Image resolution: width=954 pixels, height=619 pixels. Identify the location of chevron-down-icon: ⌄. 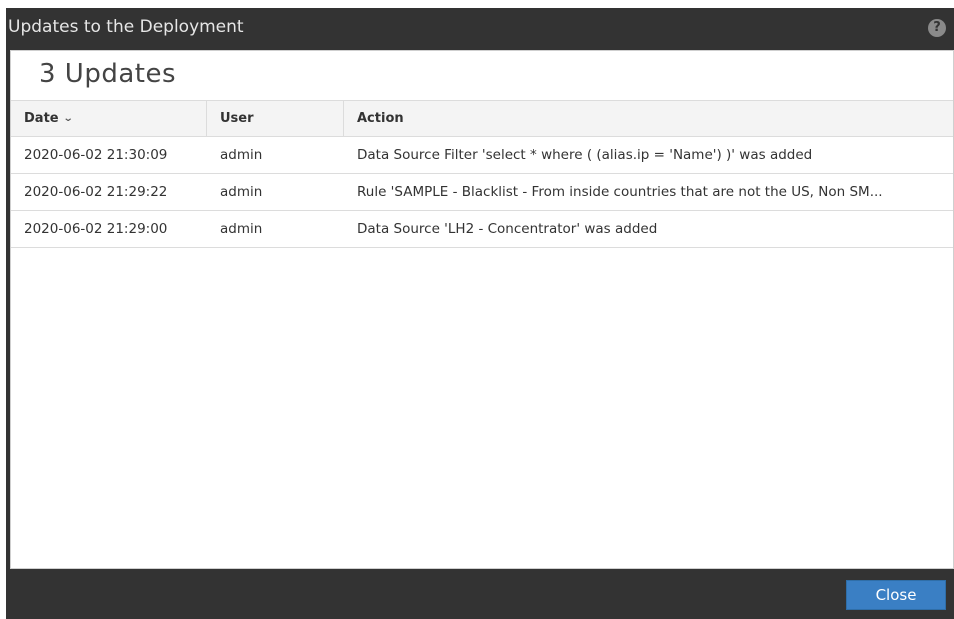
(67, 118).